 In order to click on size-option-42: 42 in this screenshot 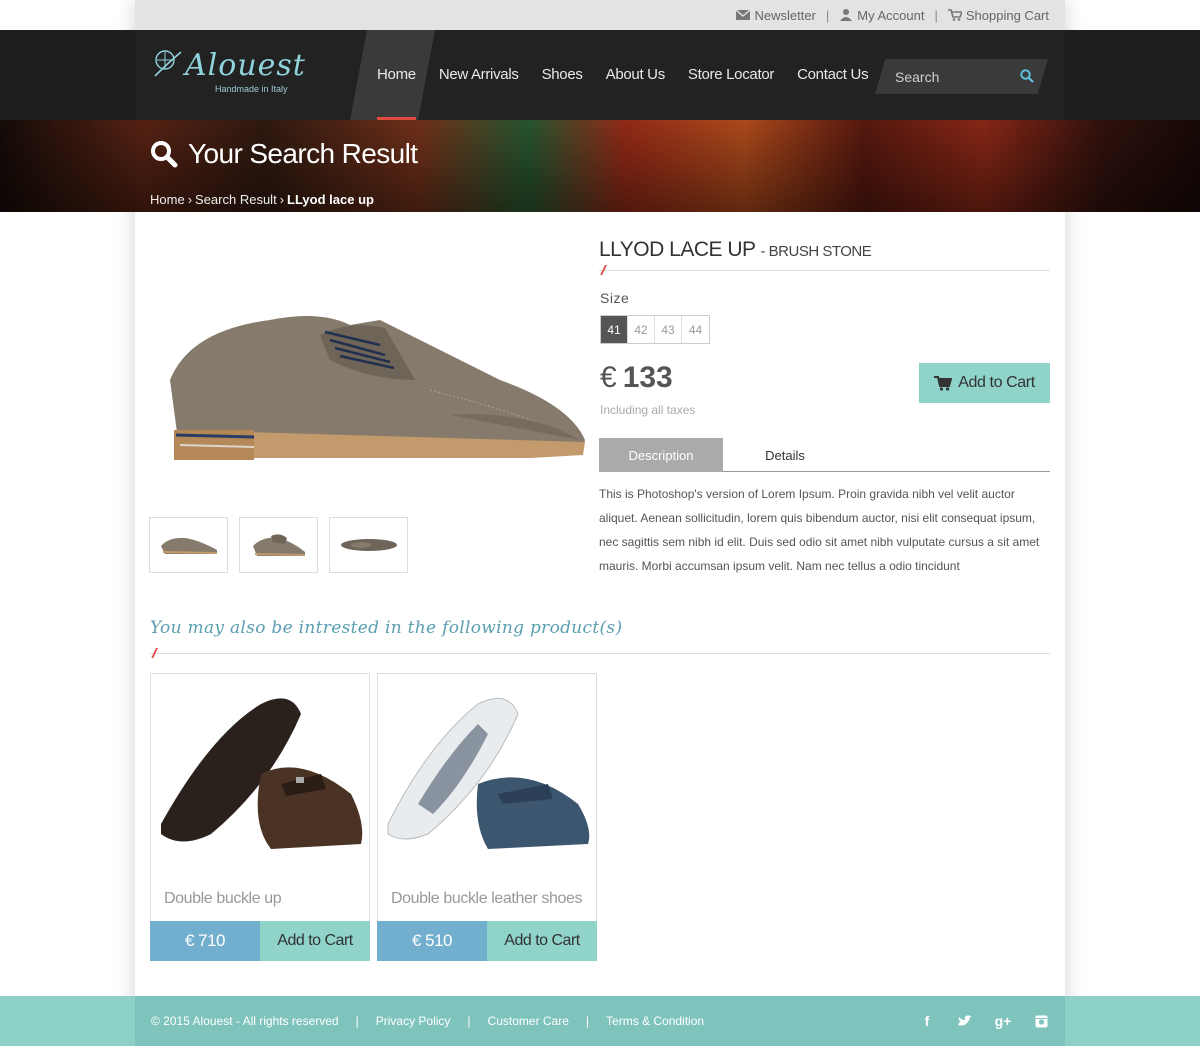, I will do `click(641, 329)`.